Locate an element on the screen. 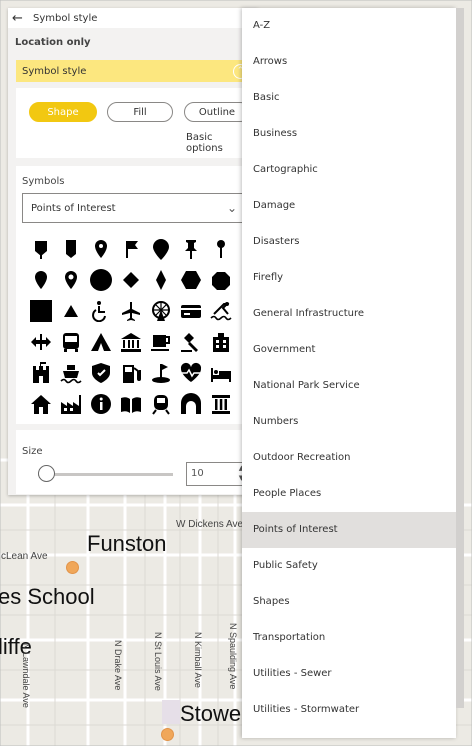  list-item: General Infrastructure is located at coordinates (349, 314).